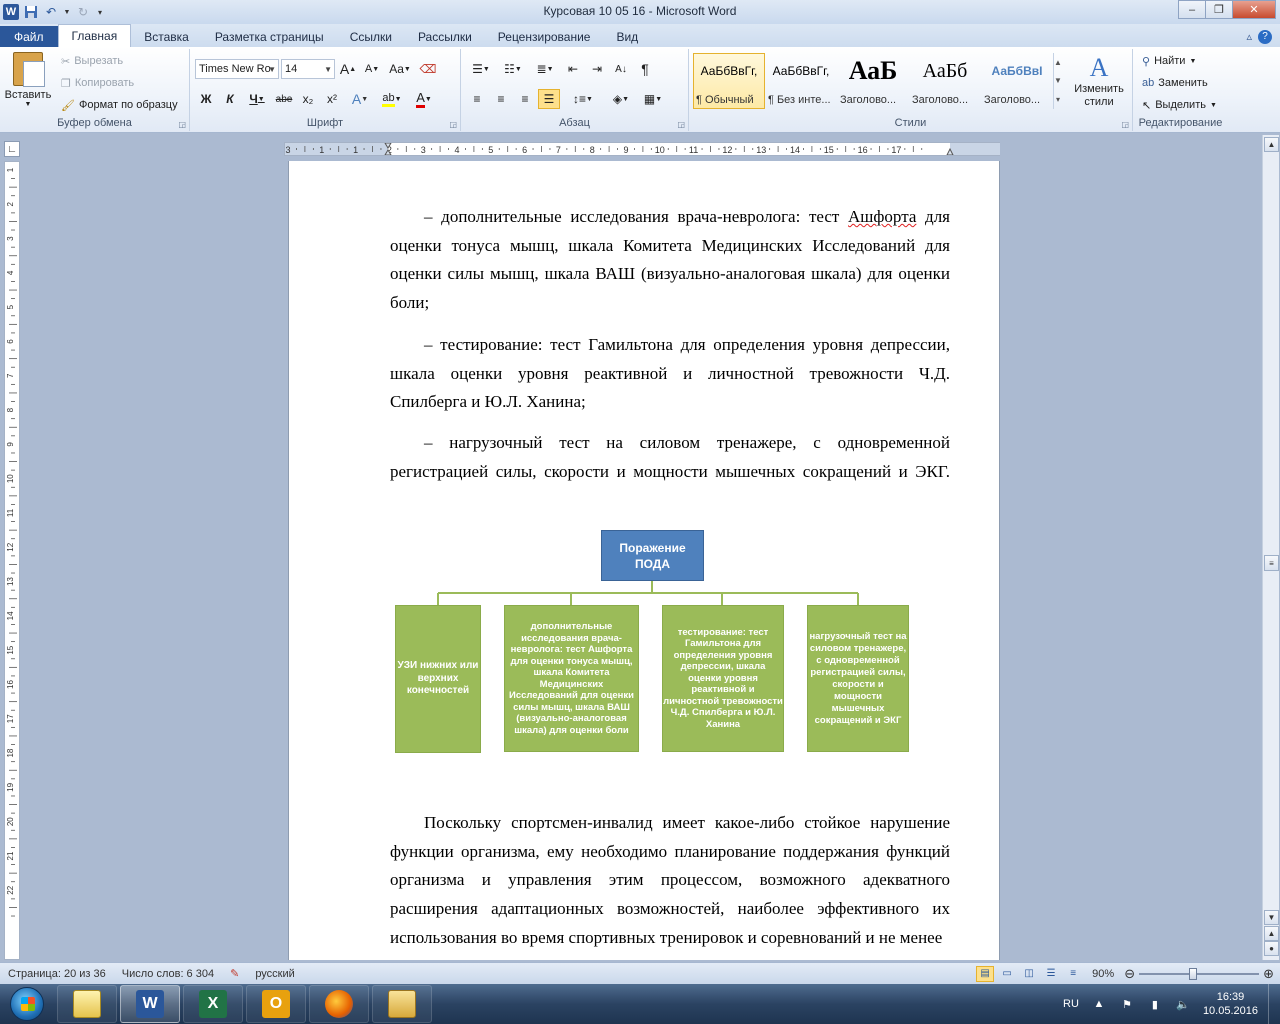 Image resolution: width=1280 pixels, height=1024 pixels. What do you see at coordinates (237, 69) in the screenshot?
I see `font-family-combo: Times New Ro ▼` at bounding box center [237, 69].